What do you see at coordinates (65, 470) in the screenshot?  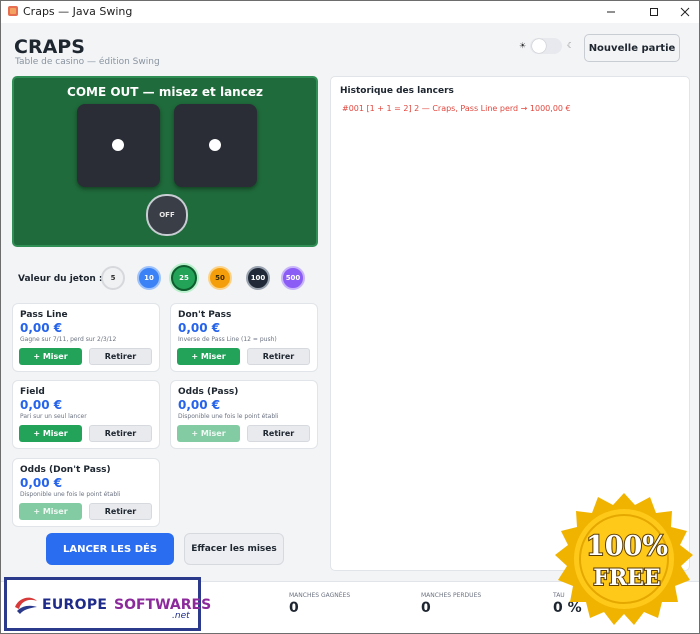 I see `bet-name: Odds (Don't Pass)` at bounding box center [65, 470].